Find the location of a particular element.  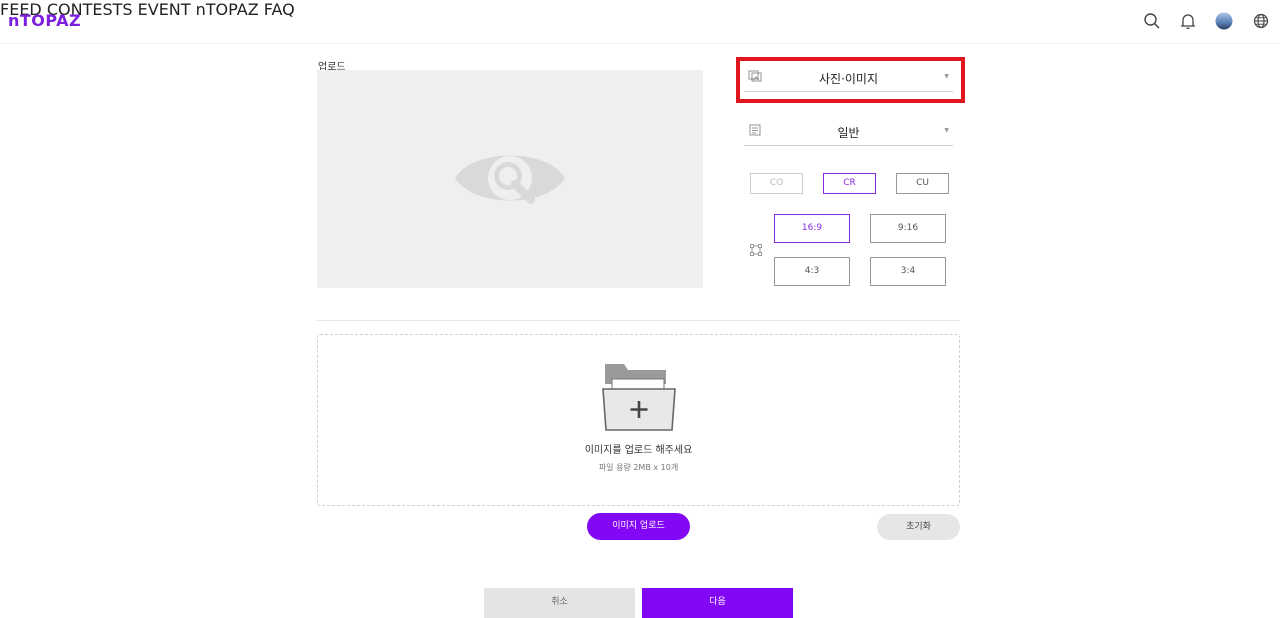

ratio-3-4-button: 3:4 is located at coordinates (908, 271).